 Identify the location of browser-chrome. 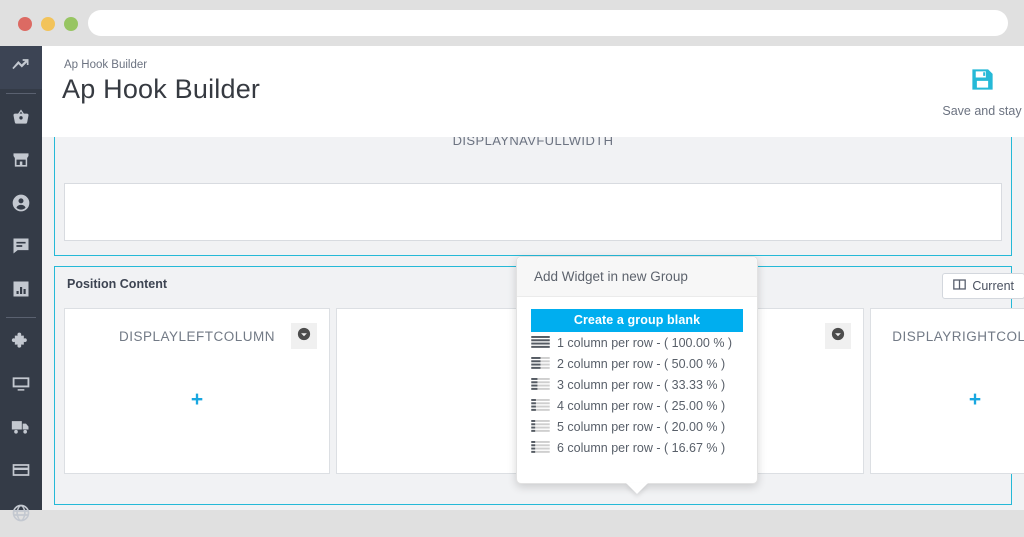
(512, 23).